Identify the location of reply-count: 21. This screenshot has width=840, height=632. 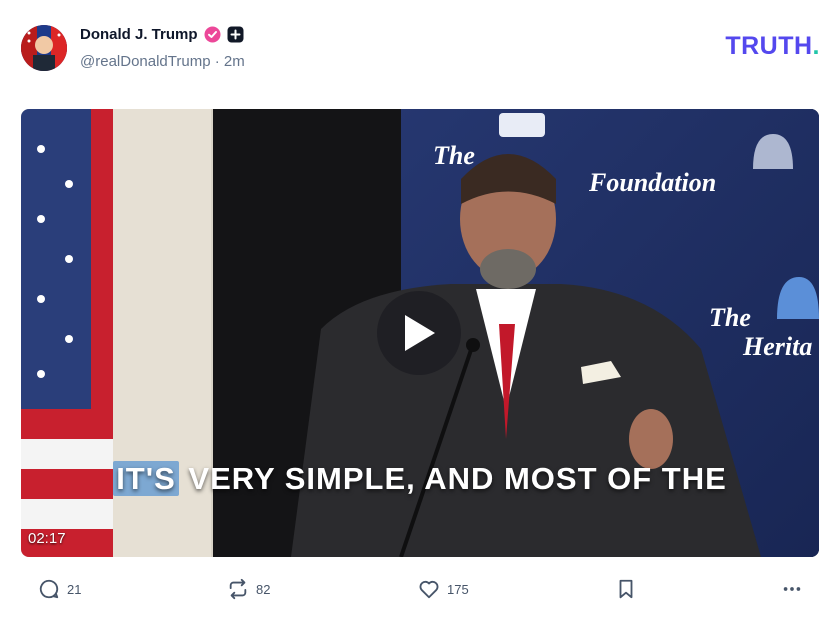
(74, 589).